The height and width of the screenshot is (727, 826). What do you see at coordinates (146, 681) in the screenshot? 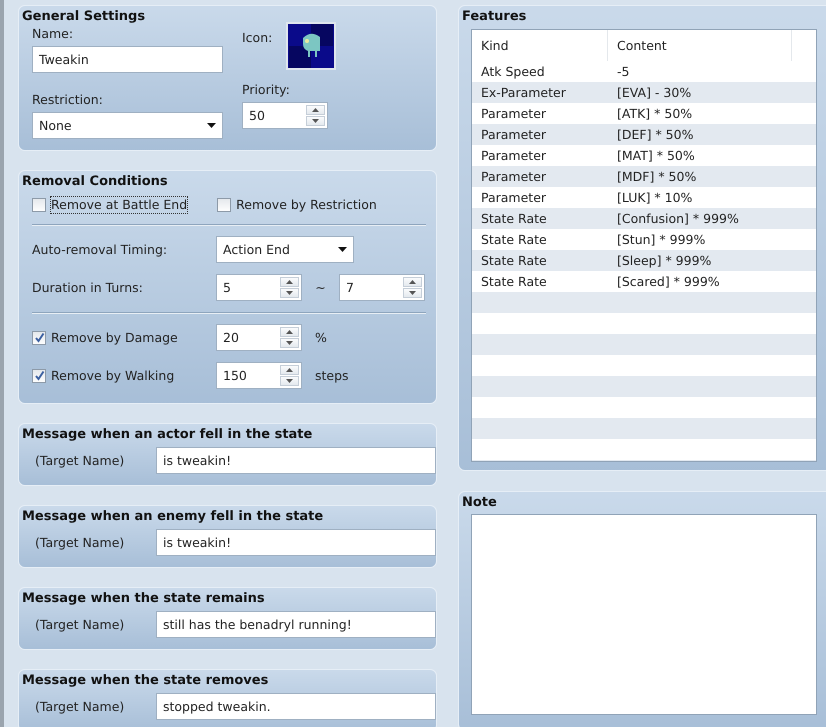
I see `section-title: Message when the state removes` at bounding box center [146, 681].